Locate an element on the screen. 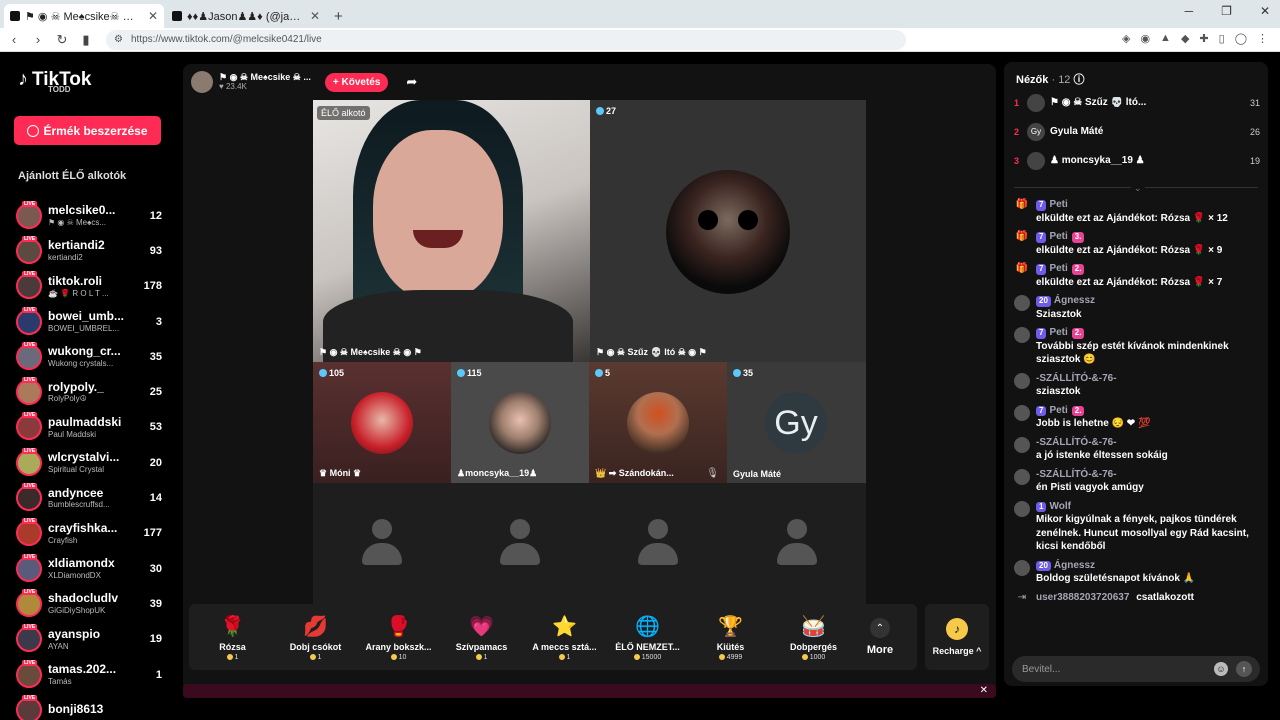 This screenshot has width=1280, height=720. sidebar-creator-item: LIVE andyncee Bumblescruffsd... 14 is located at coordinates (89, 497).